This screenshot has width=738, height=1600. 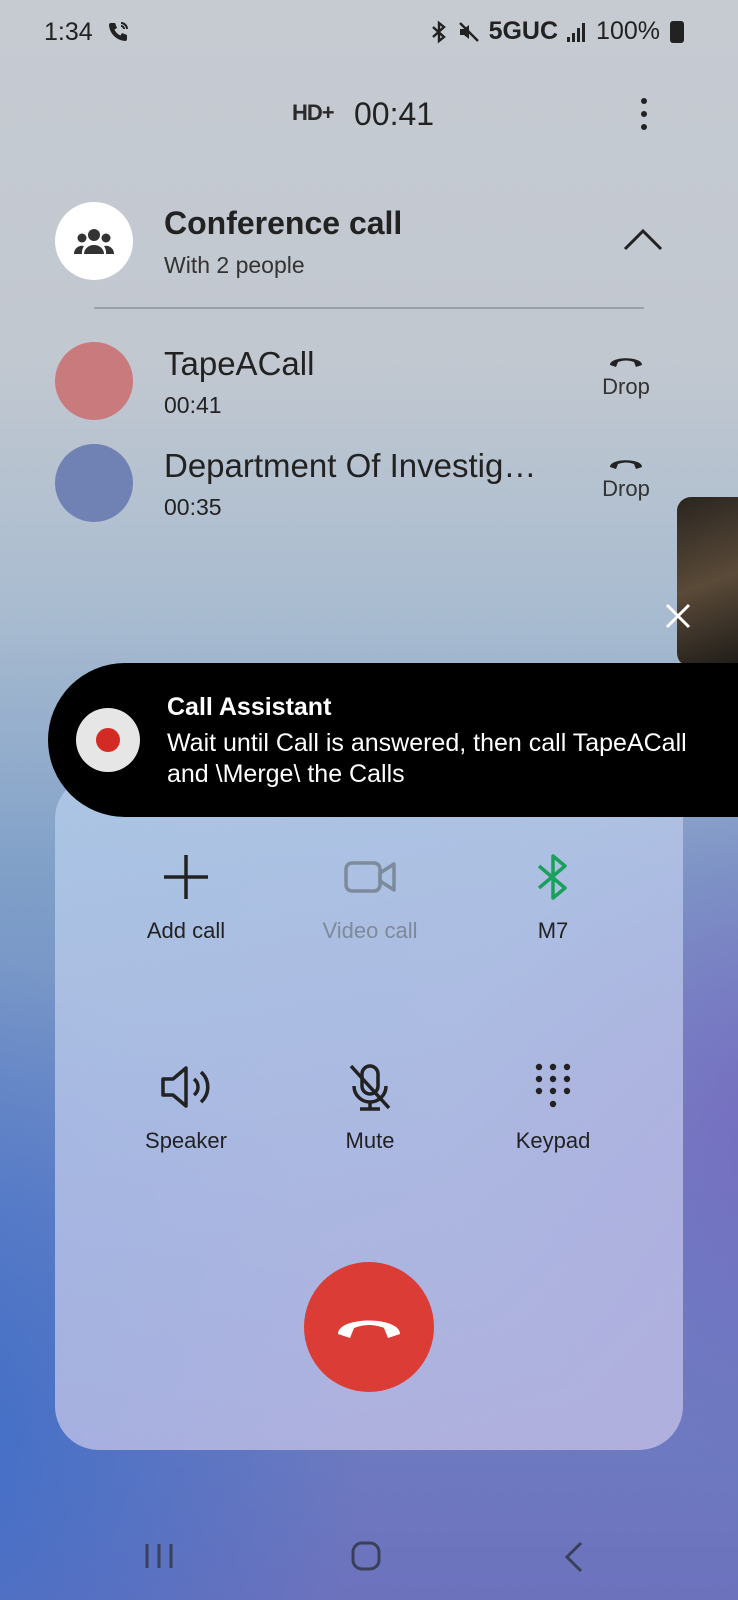 I want to click on signal-icon, so click(x=576, y=32).